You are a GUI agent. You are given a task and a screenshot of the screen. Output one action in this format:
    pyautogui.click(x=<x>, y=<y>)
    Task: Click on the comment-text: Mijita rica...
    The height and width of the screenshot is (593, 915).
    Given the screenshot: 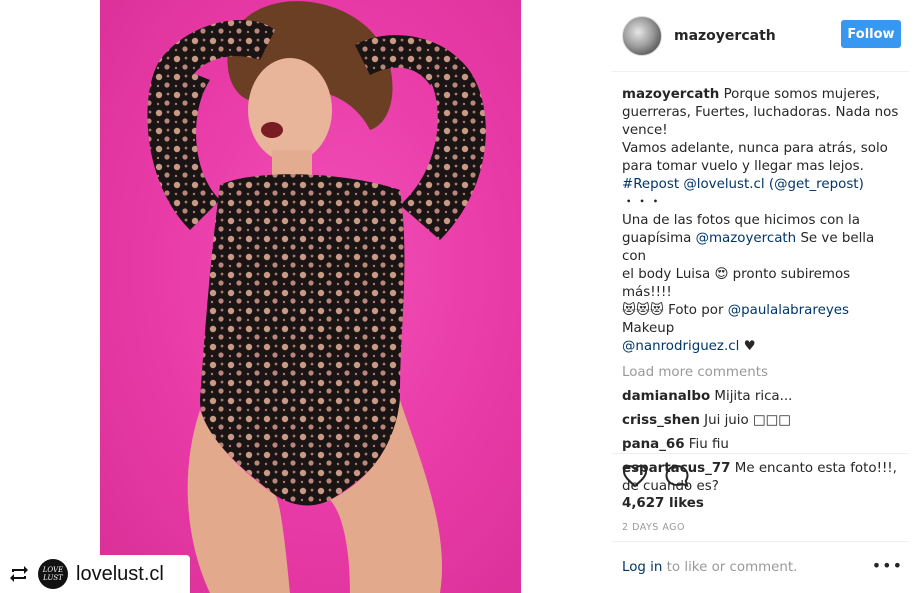 What is the action you would take?
    pyautogui.click(x=753, y=396)
    